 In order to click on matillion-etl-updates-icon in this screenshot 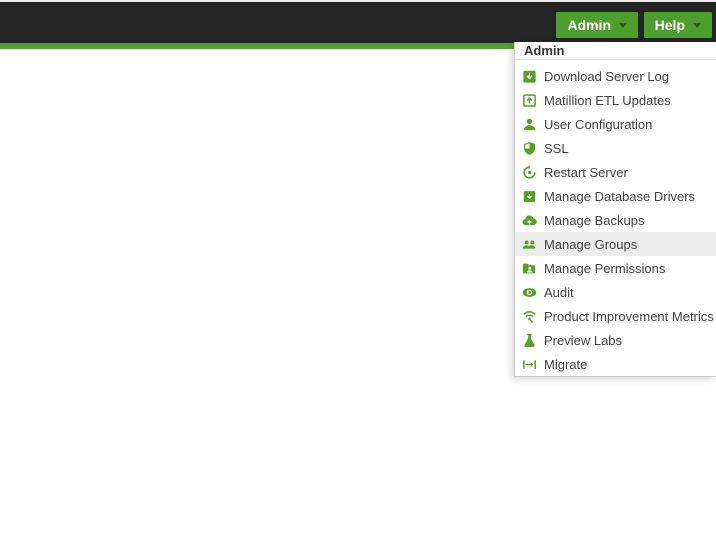, I will do `click(529, 100)`.